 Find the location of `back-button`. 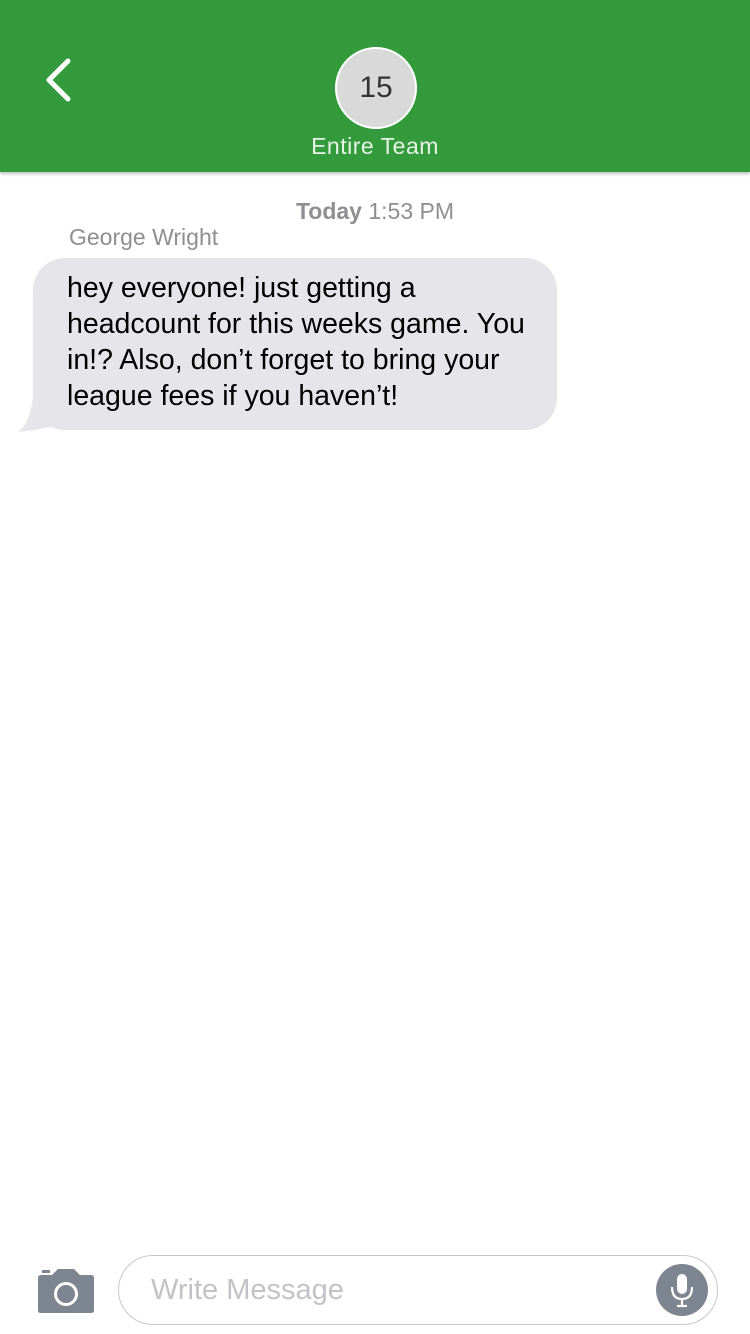

back-button is located at coordinates (58, 80).